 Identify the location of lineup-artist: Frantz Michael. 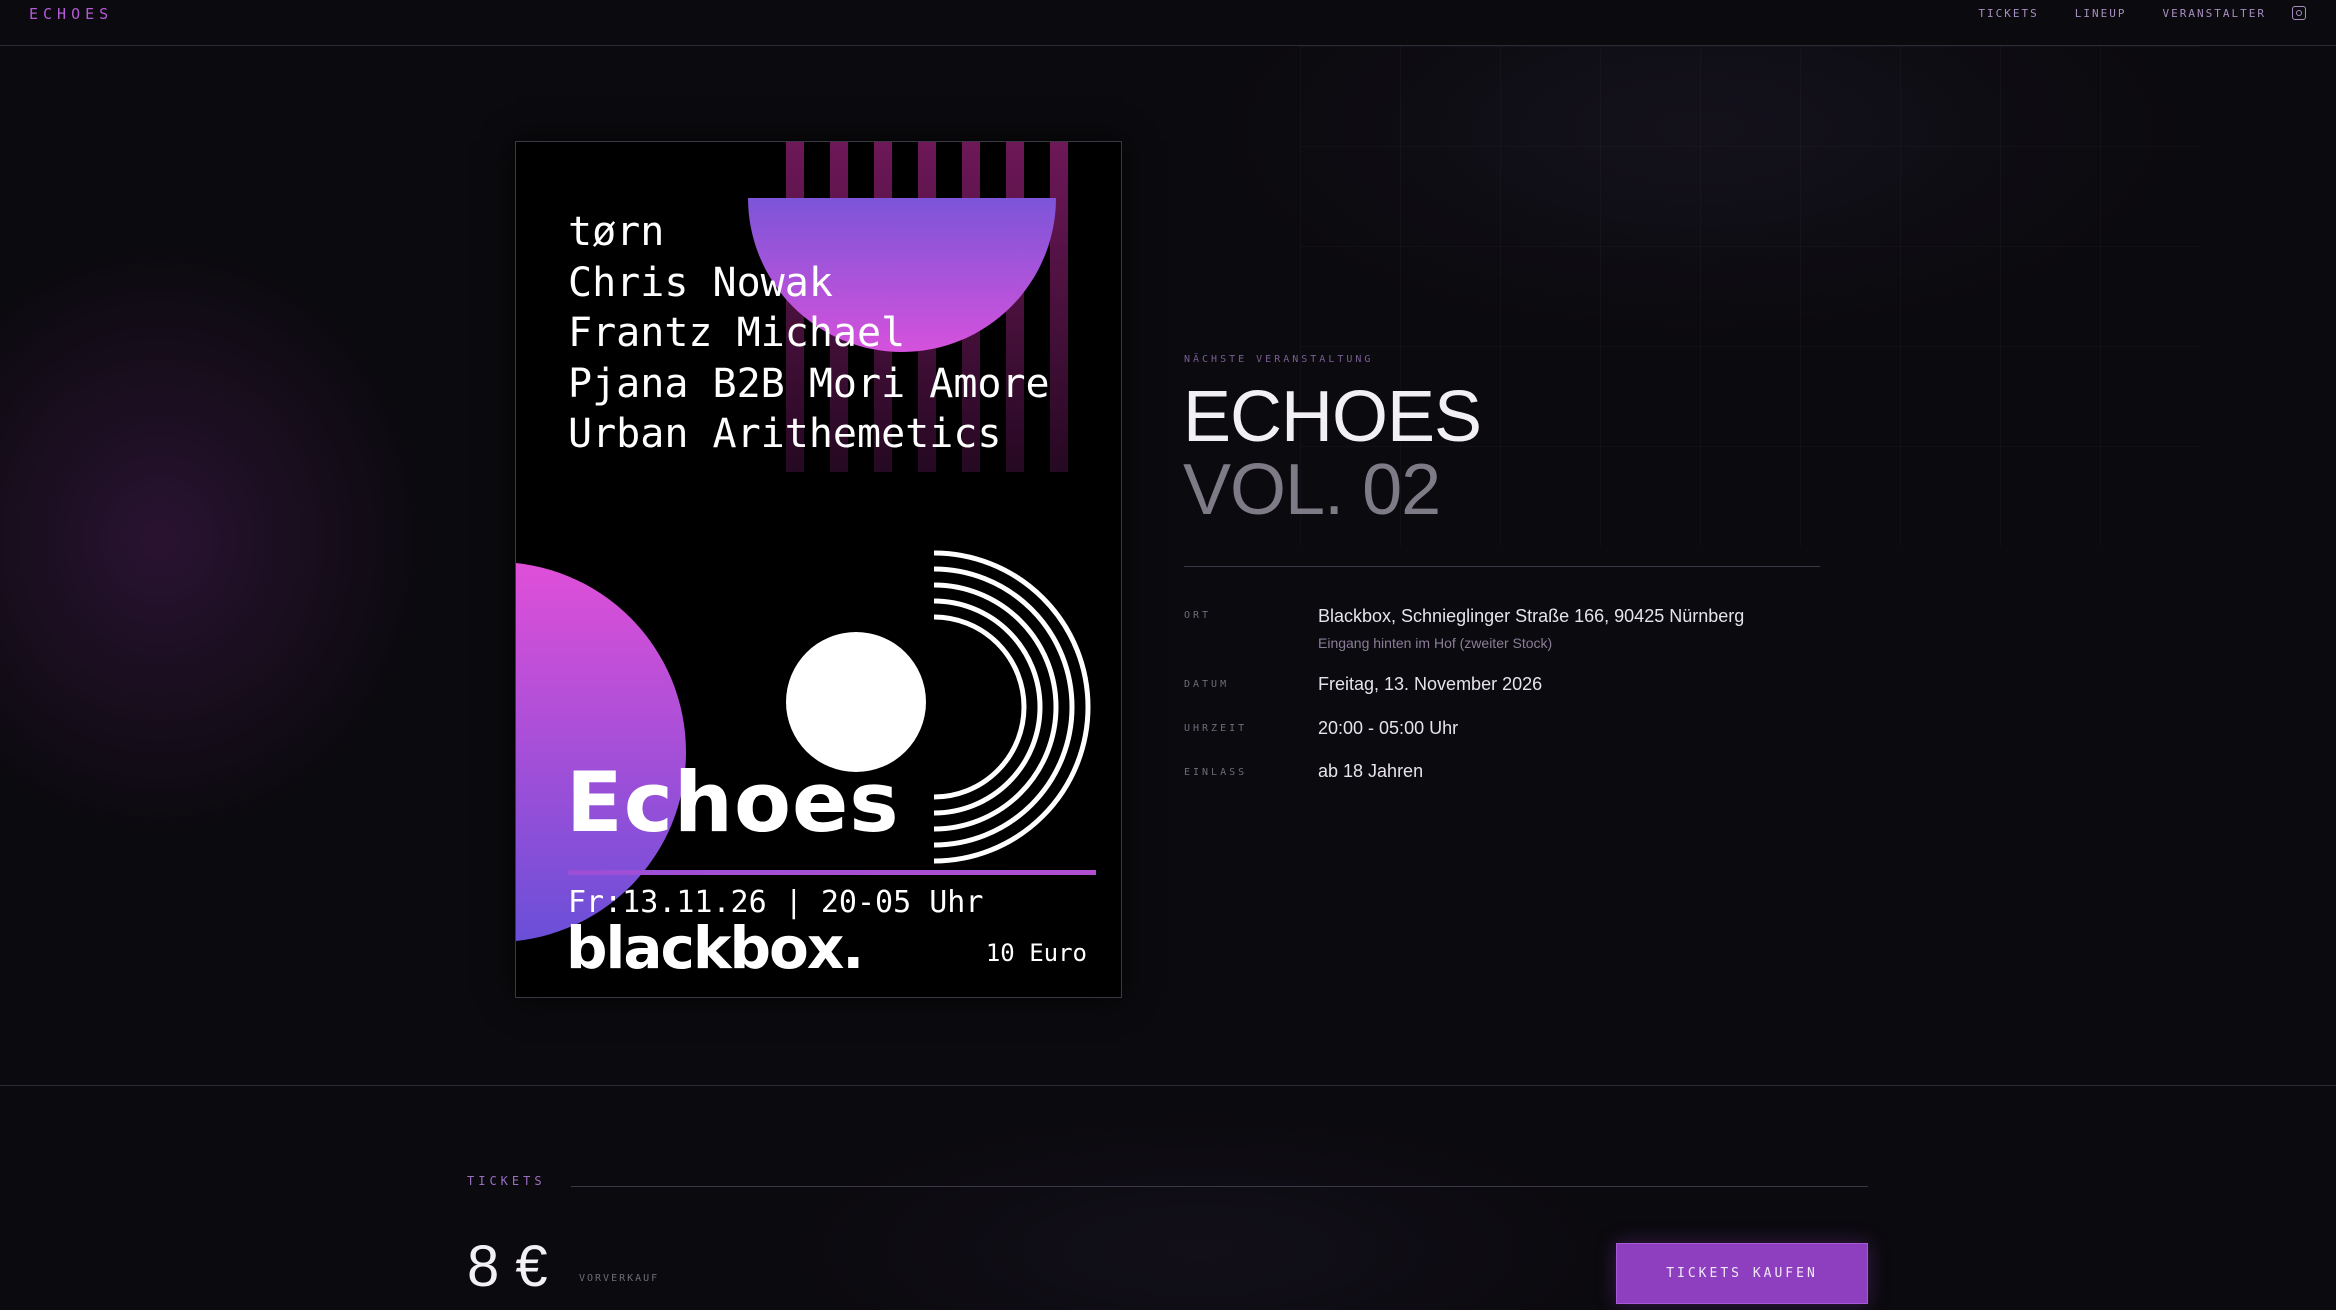
(737, 333).